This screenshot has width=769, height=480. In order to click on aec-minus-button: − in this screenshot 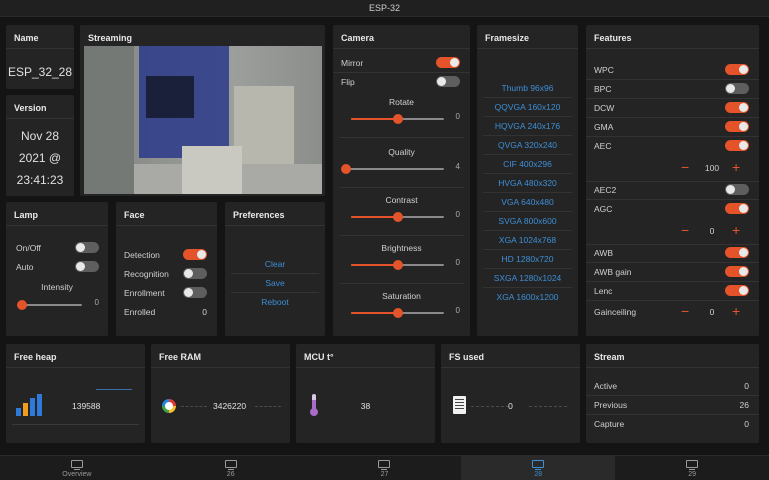, I will do `click(685, 167)`.